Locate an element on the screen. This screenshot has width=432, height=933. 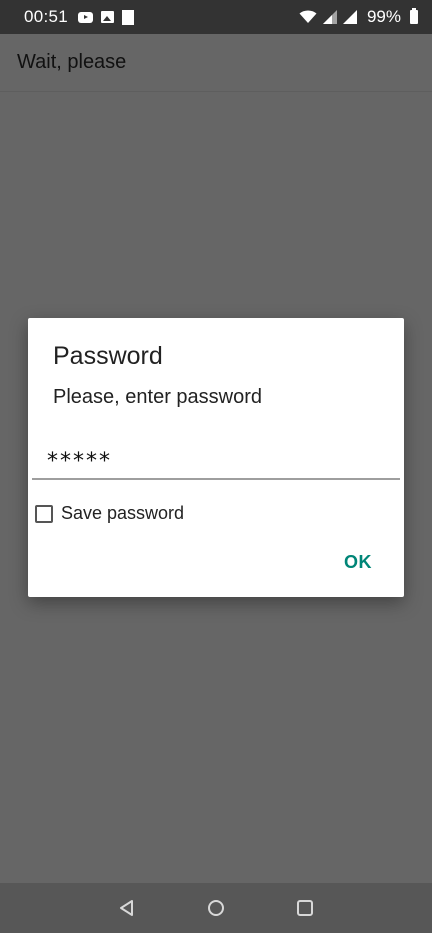
password-input is located at coordinates (216, 459).